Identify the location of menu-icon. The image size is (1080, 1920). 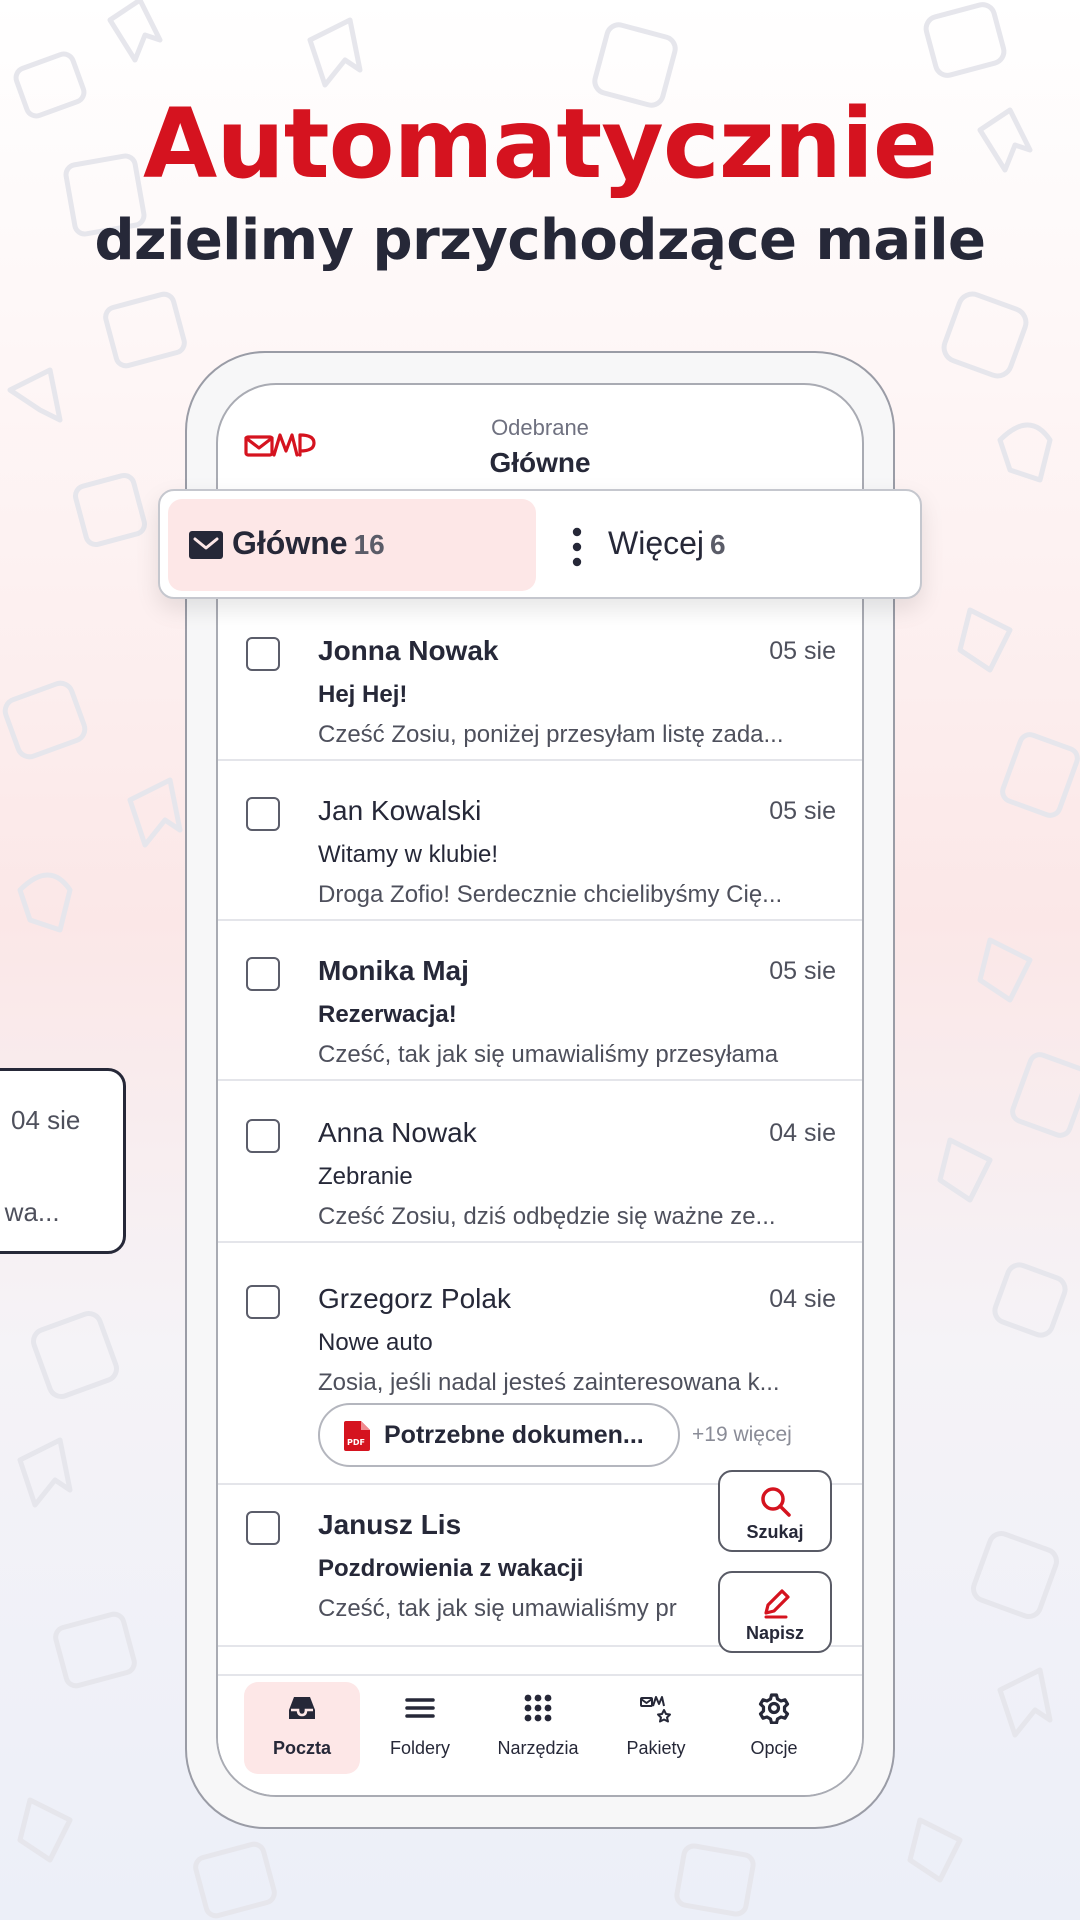
(420, 1708).